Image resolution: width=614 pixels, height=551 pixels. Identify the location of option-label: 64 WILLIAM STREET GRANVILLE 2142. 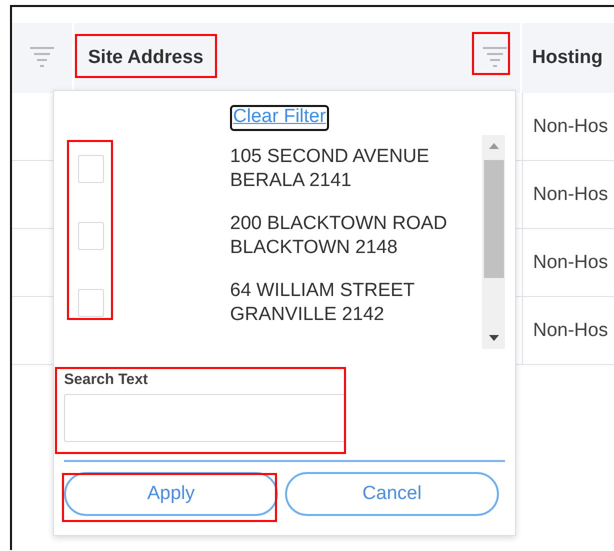
(322, 302).